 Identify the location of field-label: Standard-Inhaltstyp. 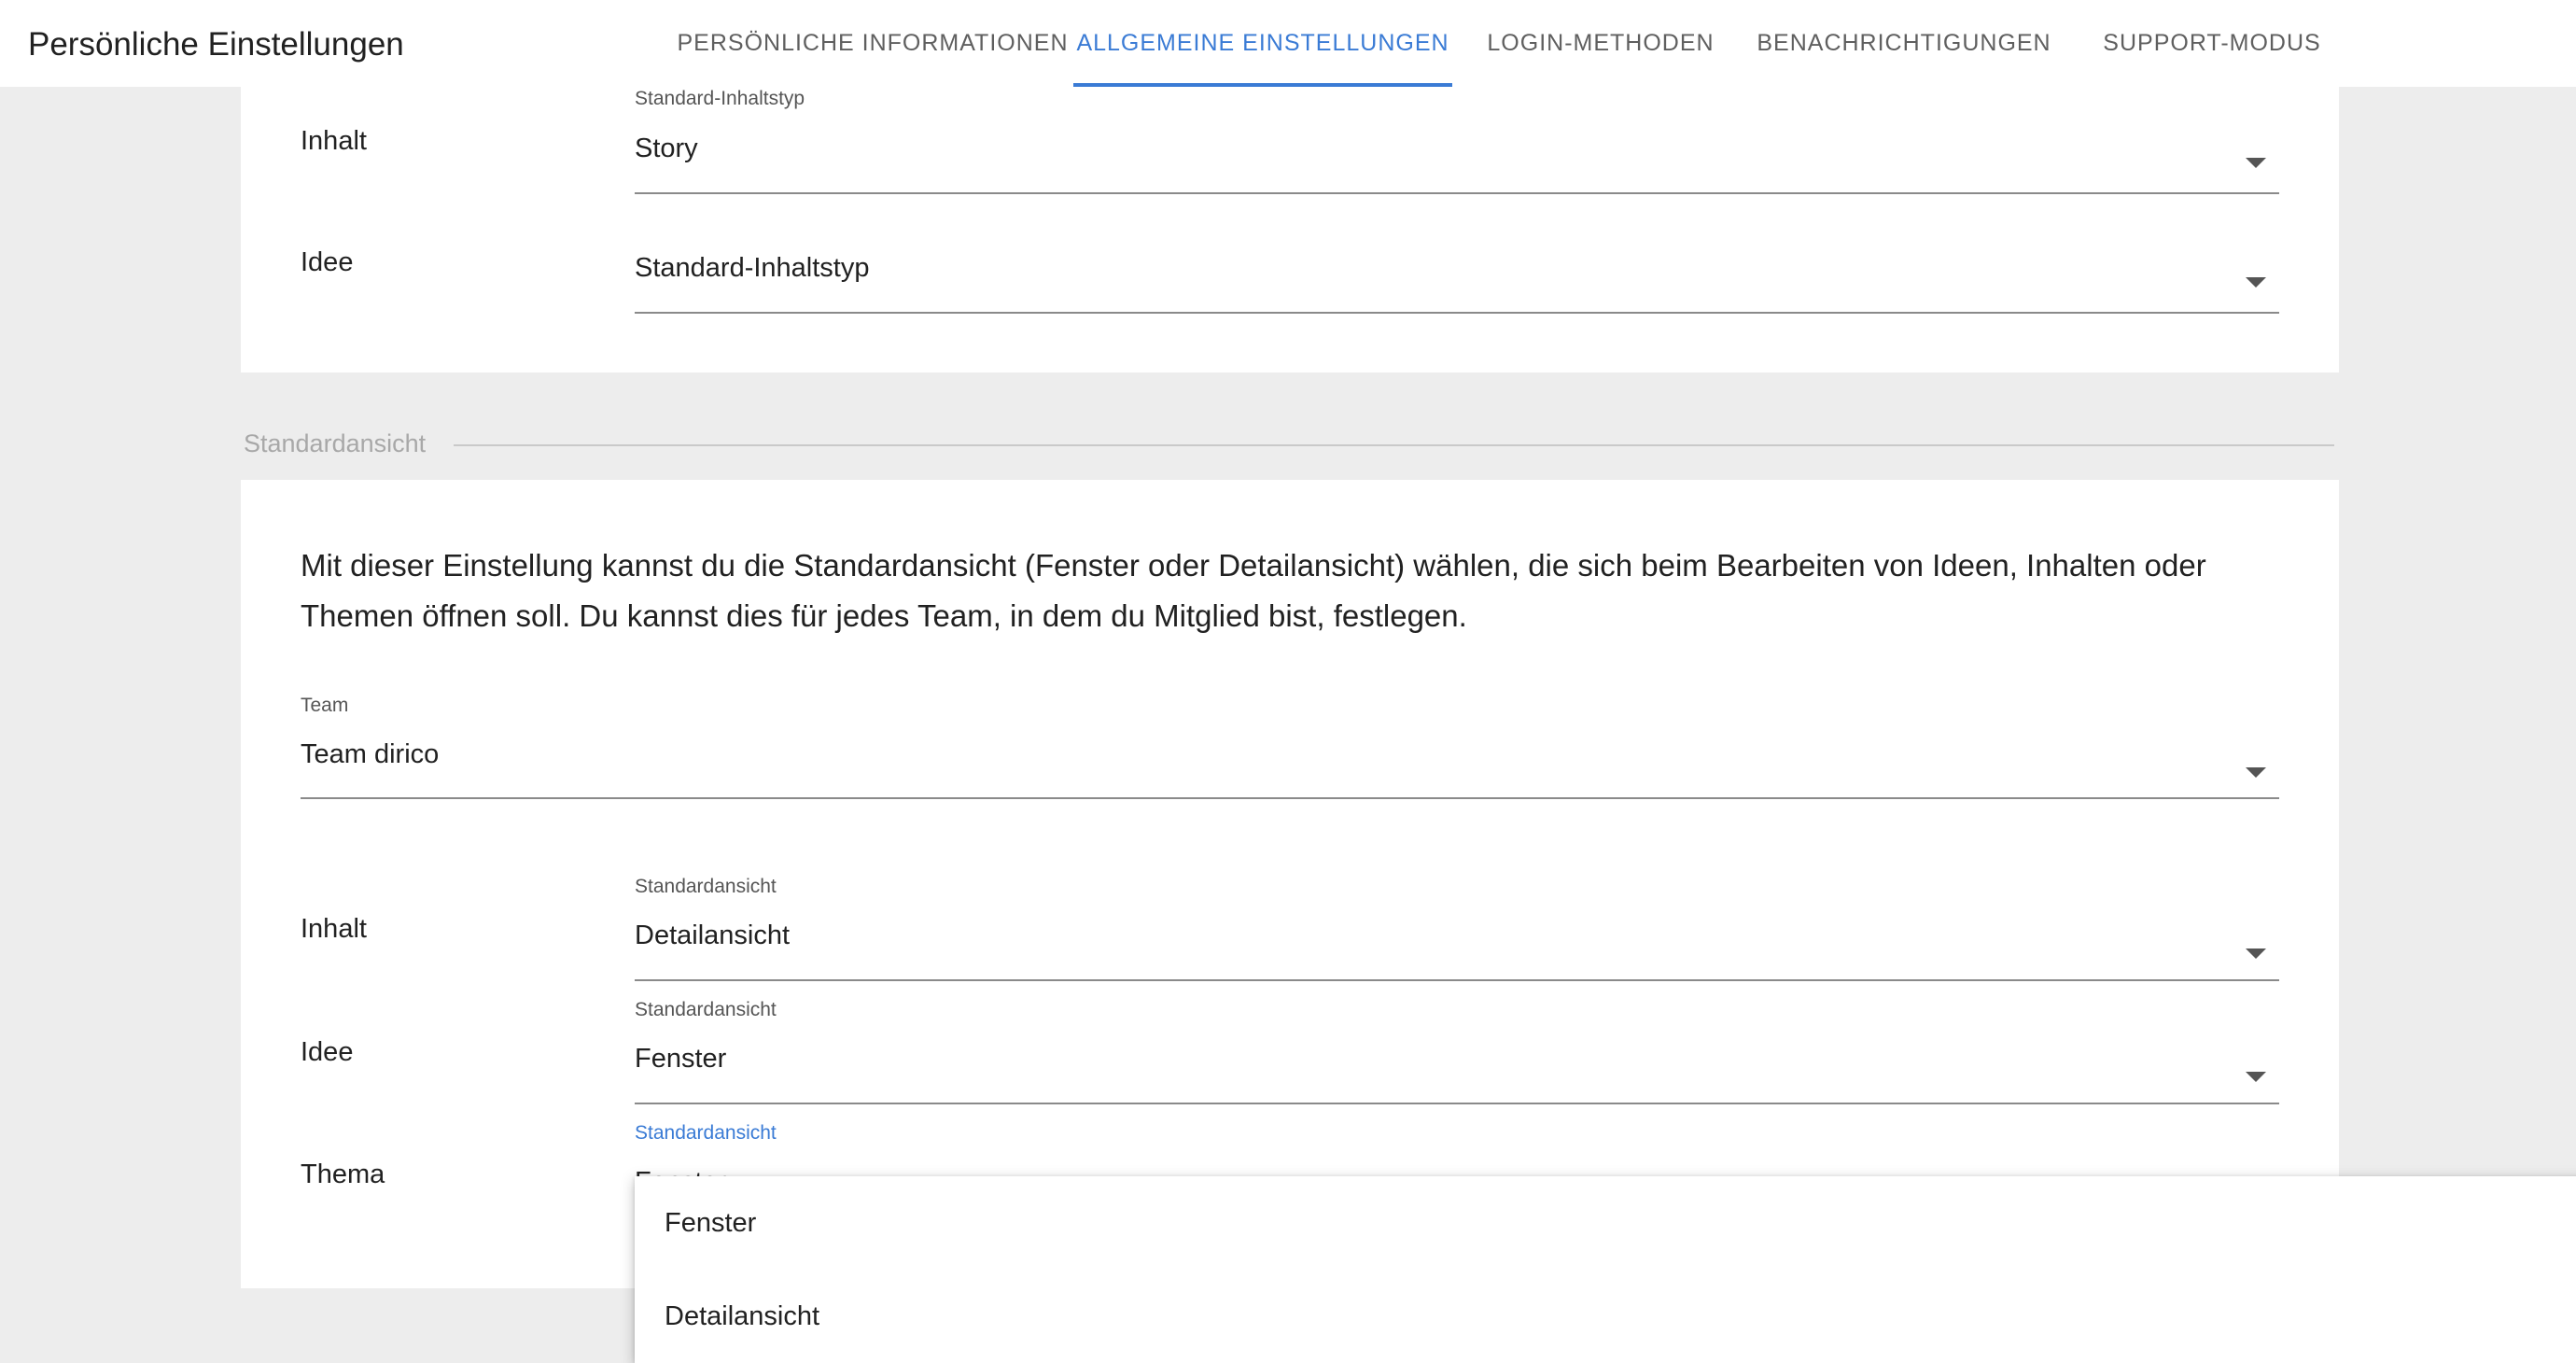
(720, 98).